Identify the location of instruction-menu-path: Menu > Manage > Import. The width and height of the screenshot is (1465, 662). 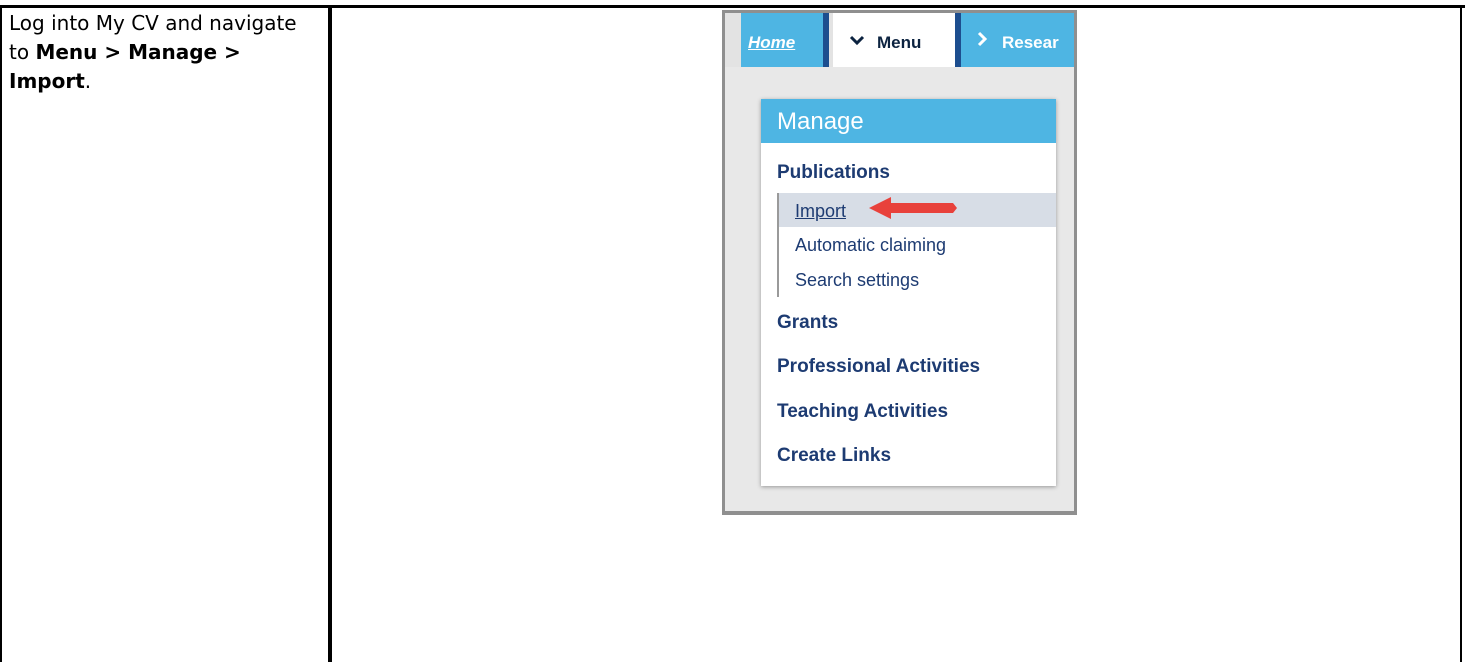
(125, 66).